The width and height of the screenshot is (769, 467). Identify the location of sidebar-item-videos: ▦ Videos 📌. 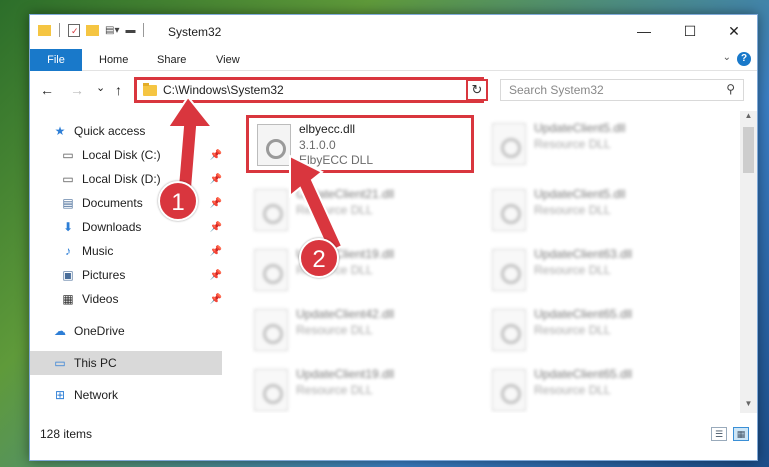
(126, 299).